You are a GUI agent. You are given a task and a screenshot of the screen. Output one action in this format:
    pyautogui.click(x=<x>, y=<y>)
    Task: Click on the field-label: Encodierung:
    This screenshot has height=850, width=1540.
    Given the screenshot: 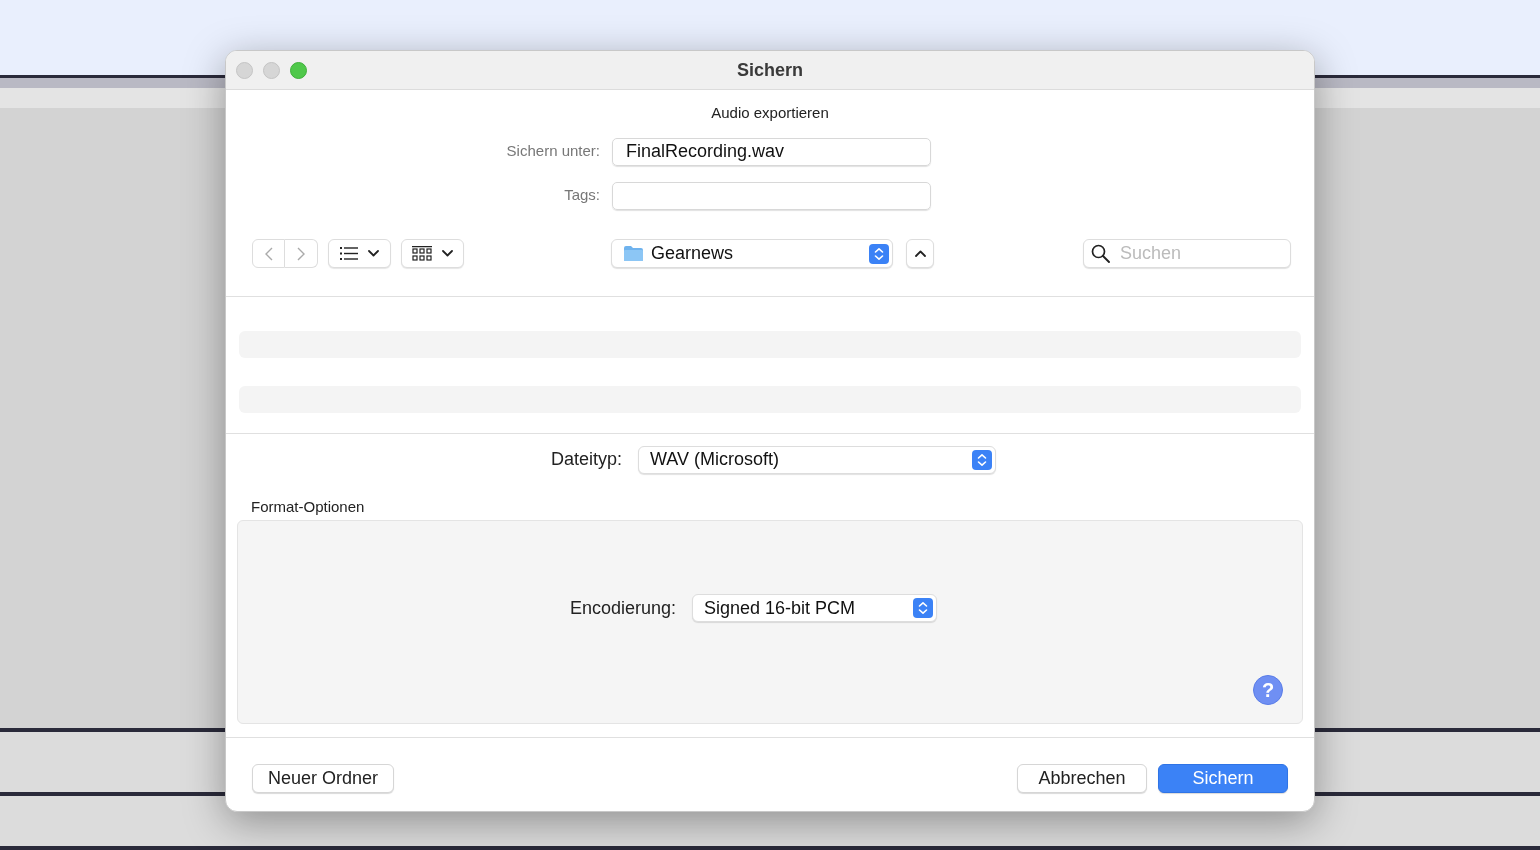 What is the action you would take?
    pyautogui.click(x=622, y=608)
    